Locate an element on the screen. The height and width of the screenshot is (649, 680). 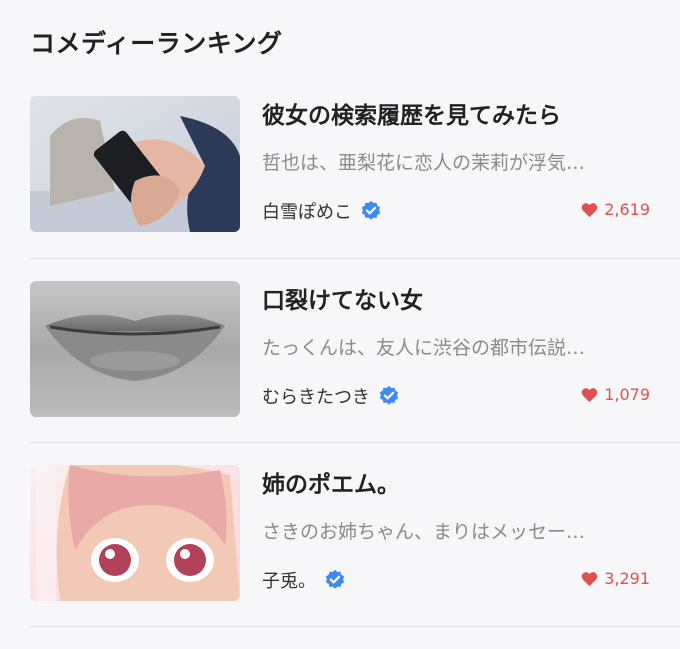
like-count-value: 2,619 is located at coordinates (627, 209).